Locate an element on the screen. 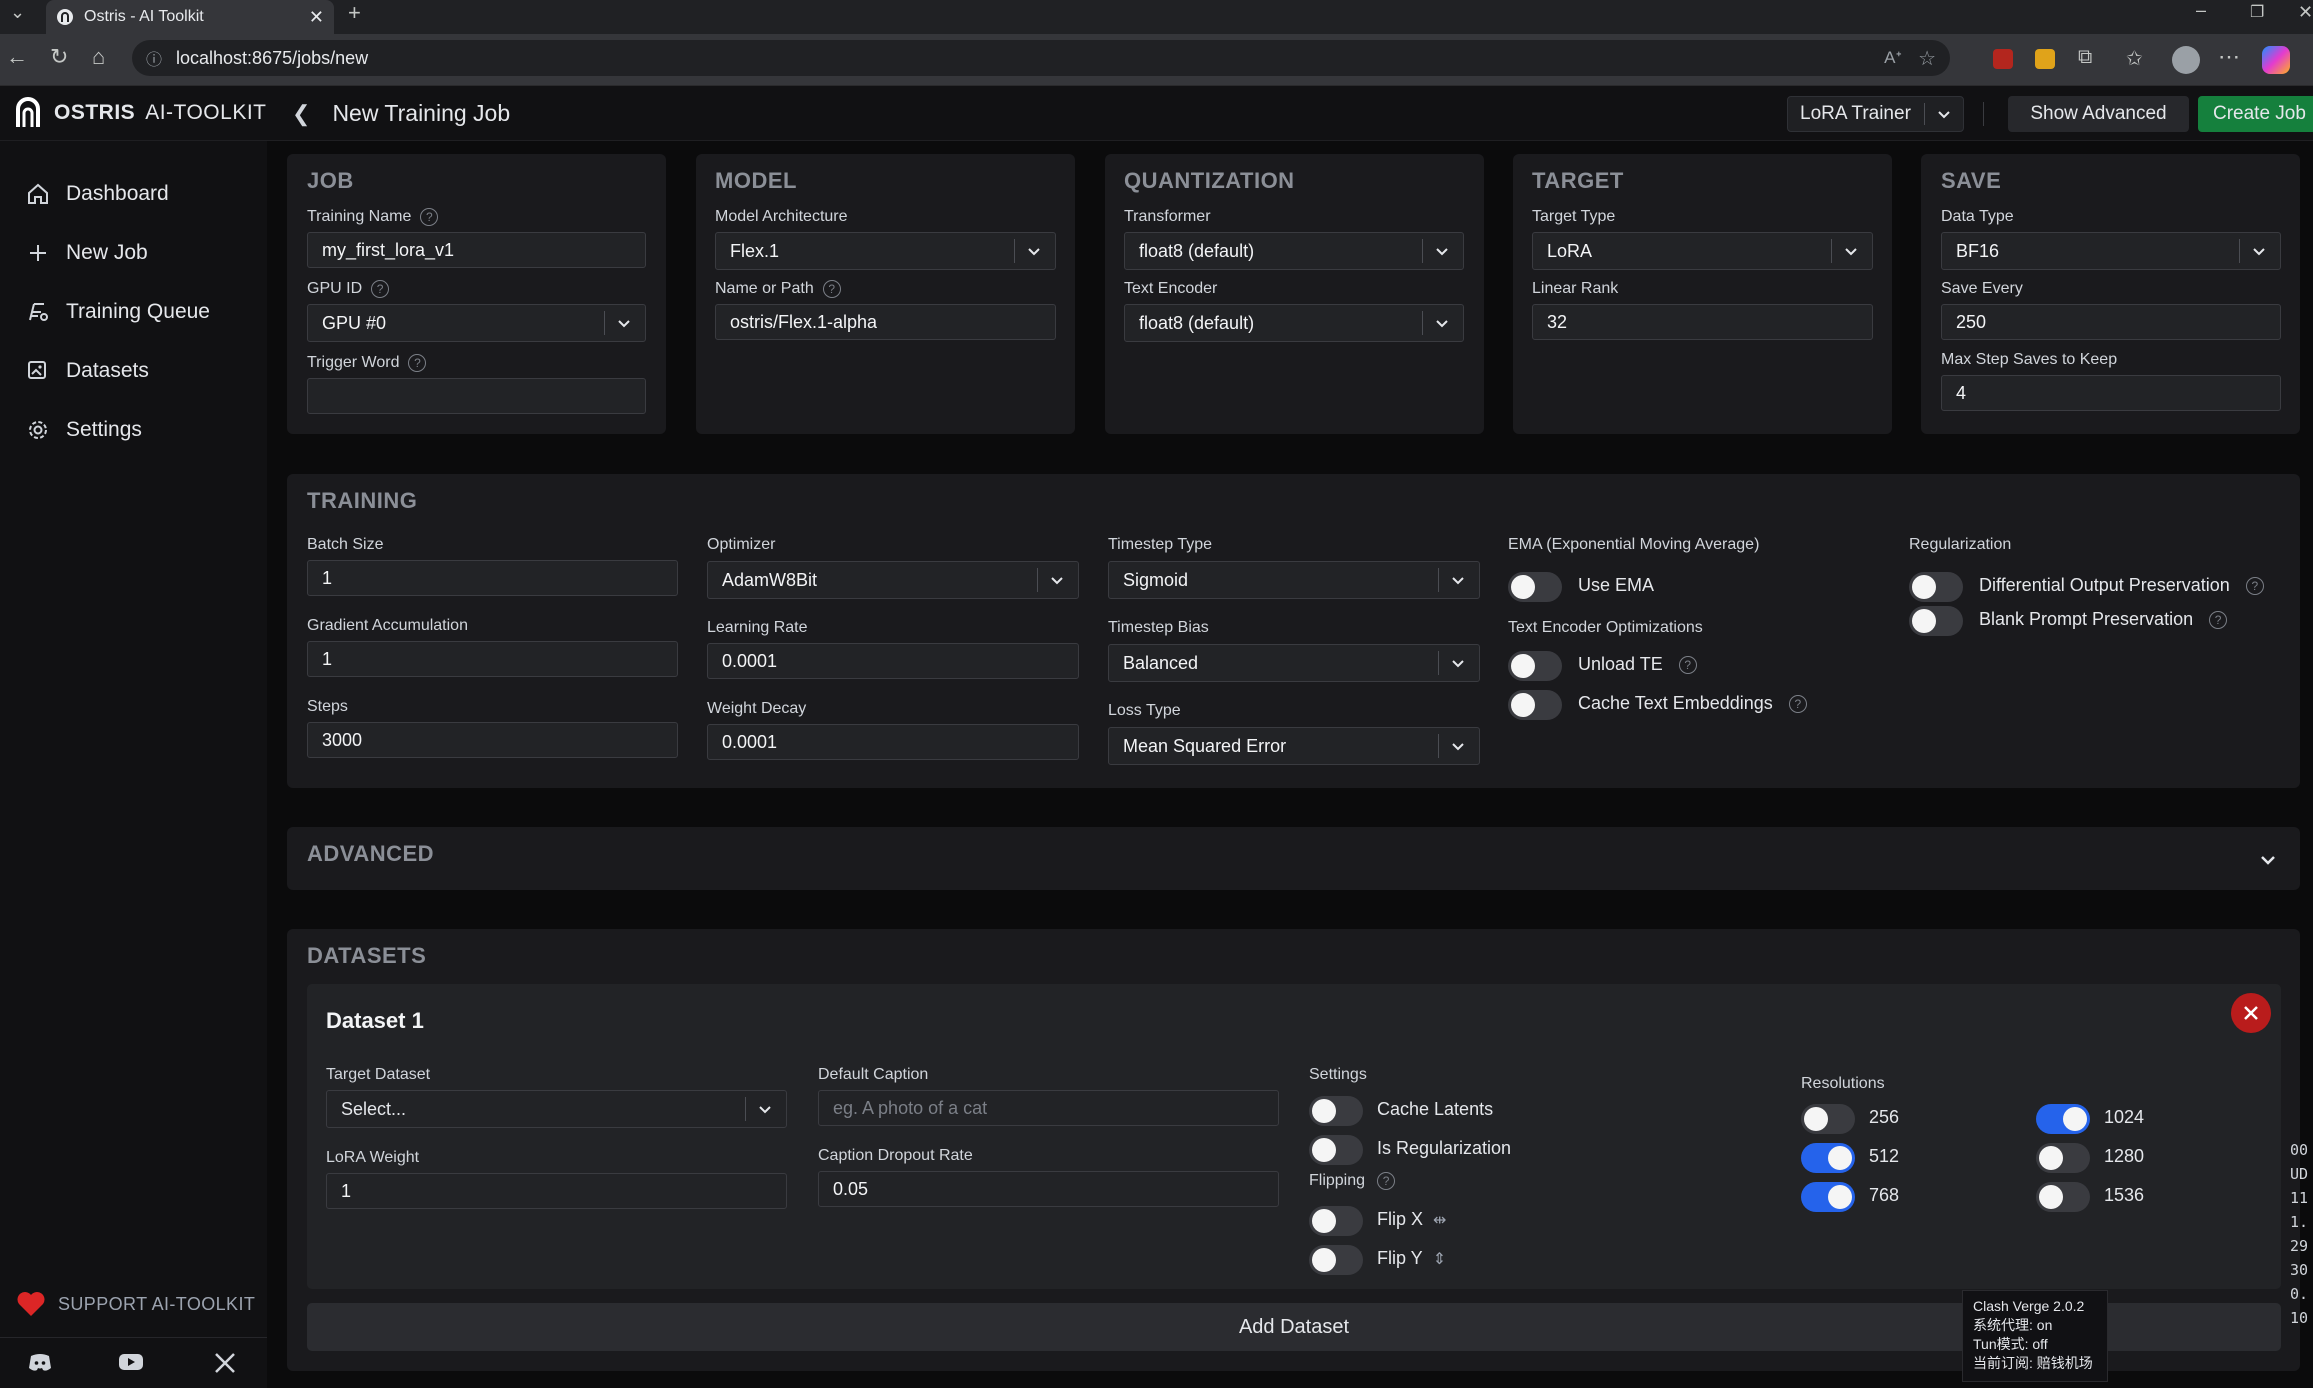  batch-size-input: 1 is located at coordinates (492, 578).